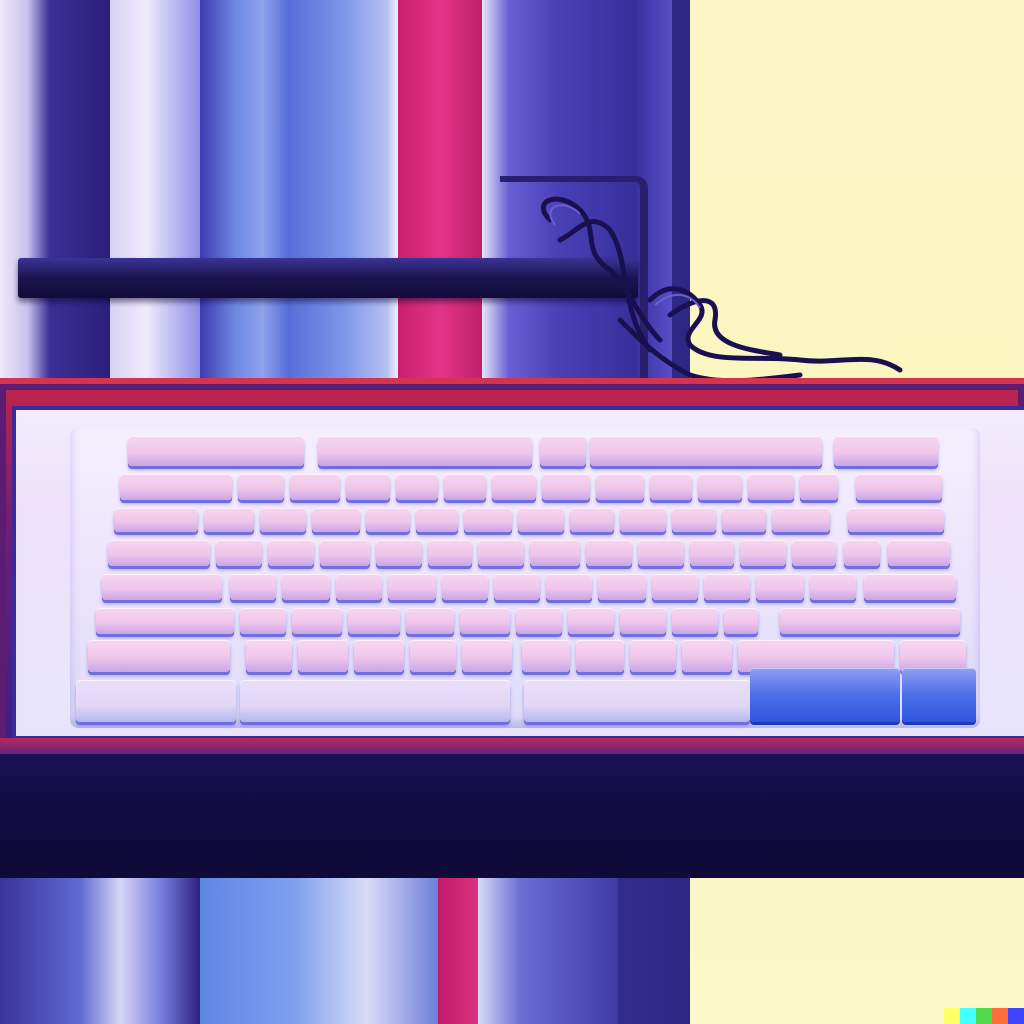 The width and height of the screenshot is (1024, 1024). Describe the element at coordinates (512, 816) in the screenshot. I see `sign-base` at that location.